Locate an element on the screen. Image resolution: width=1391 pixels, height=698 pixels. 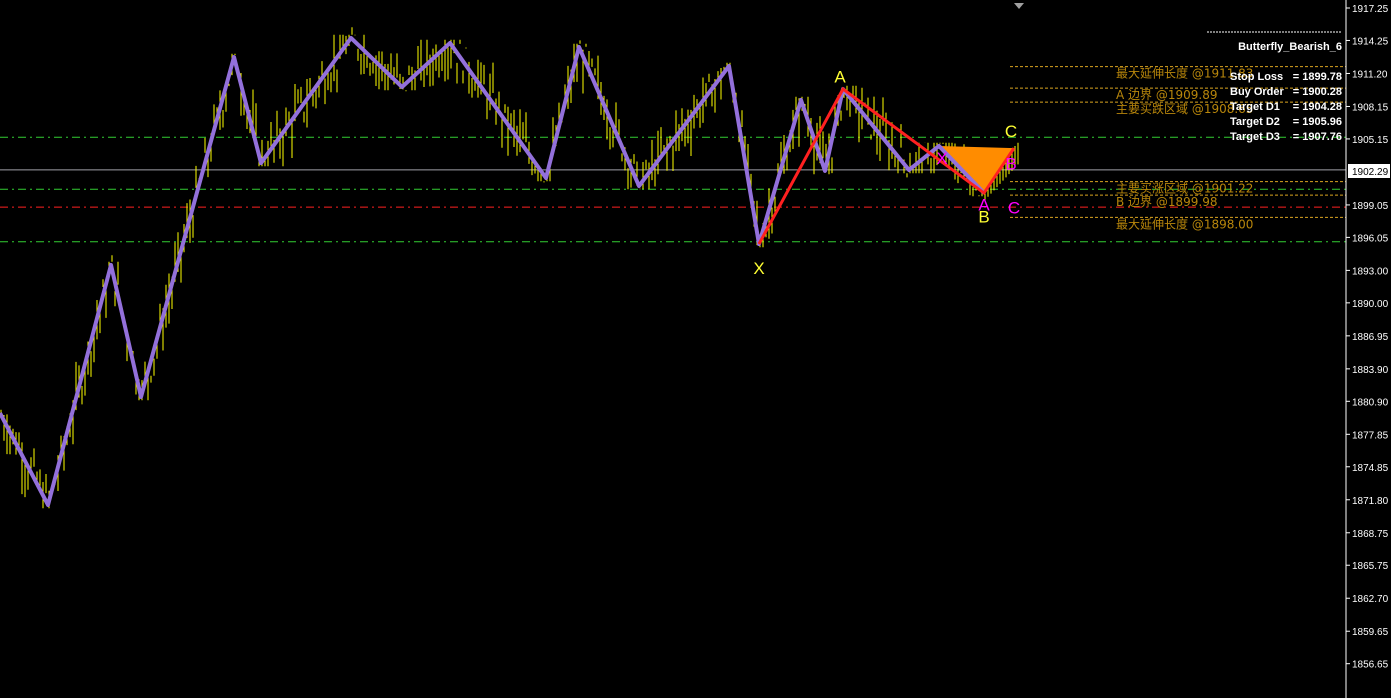
info-value: = 1904.28 is located at coordinates (1317, 107).